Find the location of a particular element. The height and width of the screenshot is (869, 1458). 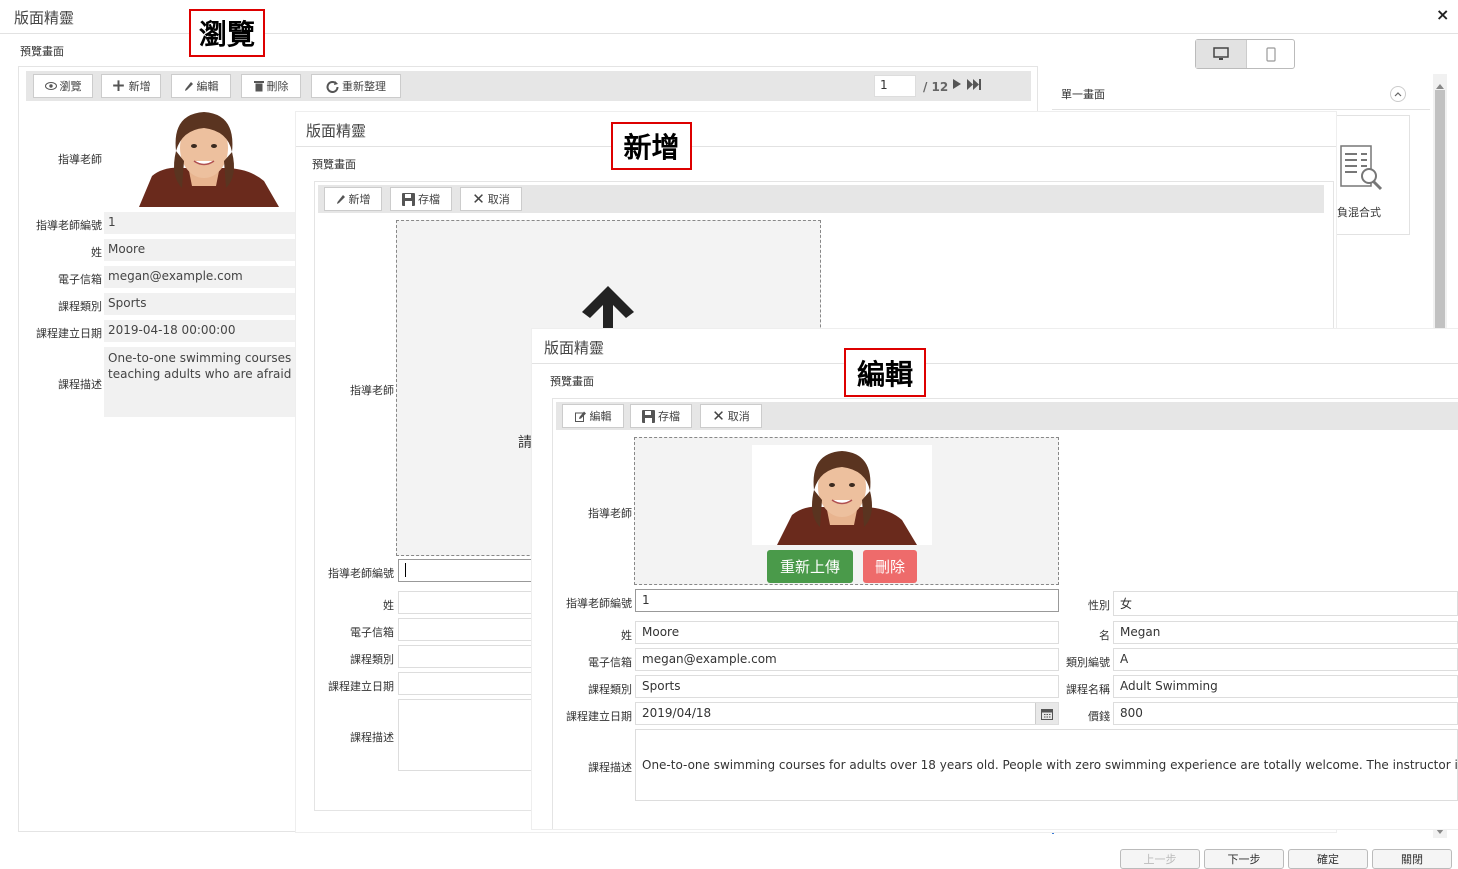

single-screen-header is located at coordinates (1241, 92).